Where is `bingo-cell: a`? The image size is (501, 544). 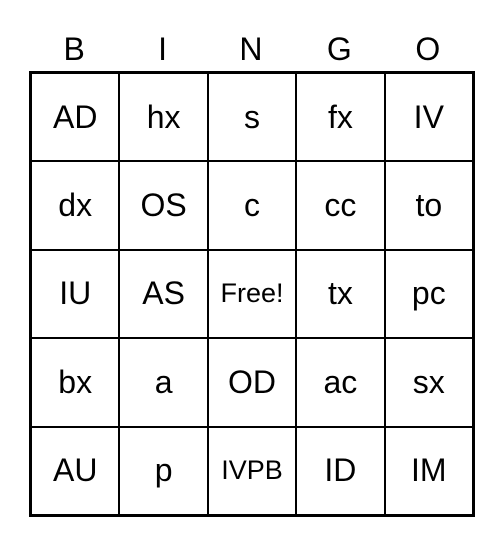
bingo-cell: a is located at coordinates (163, 382).